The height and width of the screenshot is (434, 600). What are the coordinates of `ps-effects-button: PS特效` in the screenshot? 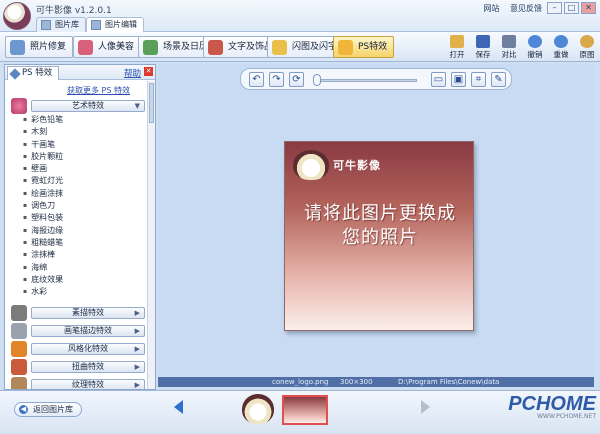 It's located at (364, 47).